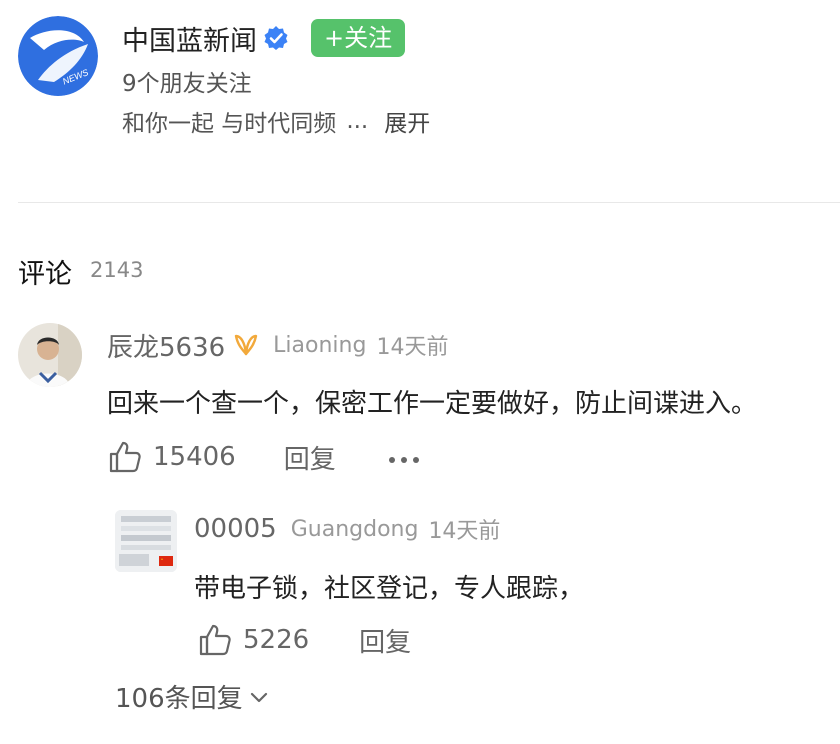 The width and height of the screenshot is (840, 744). What do you see at coordinates (146, 541) in the screenshot?
I see `reply-avatar` at bounding box center [146, 541].